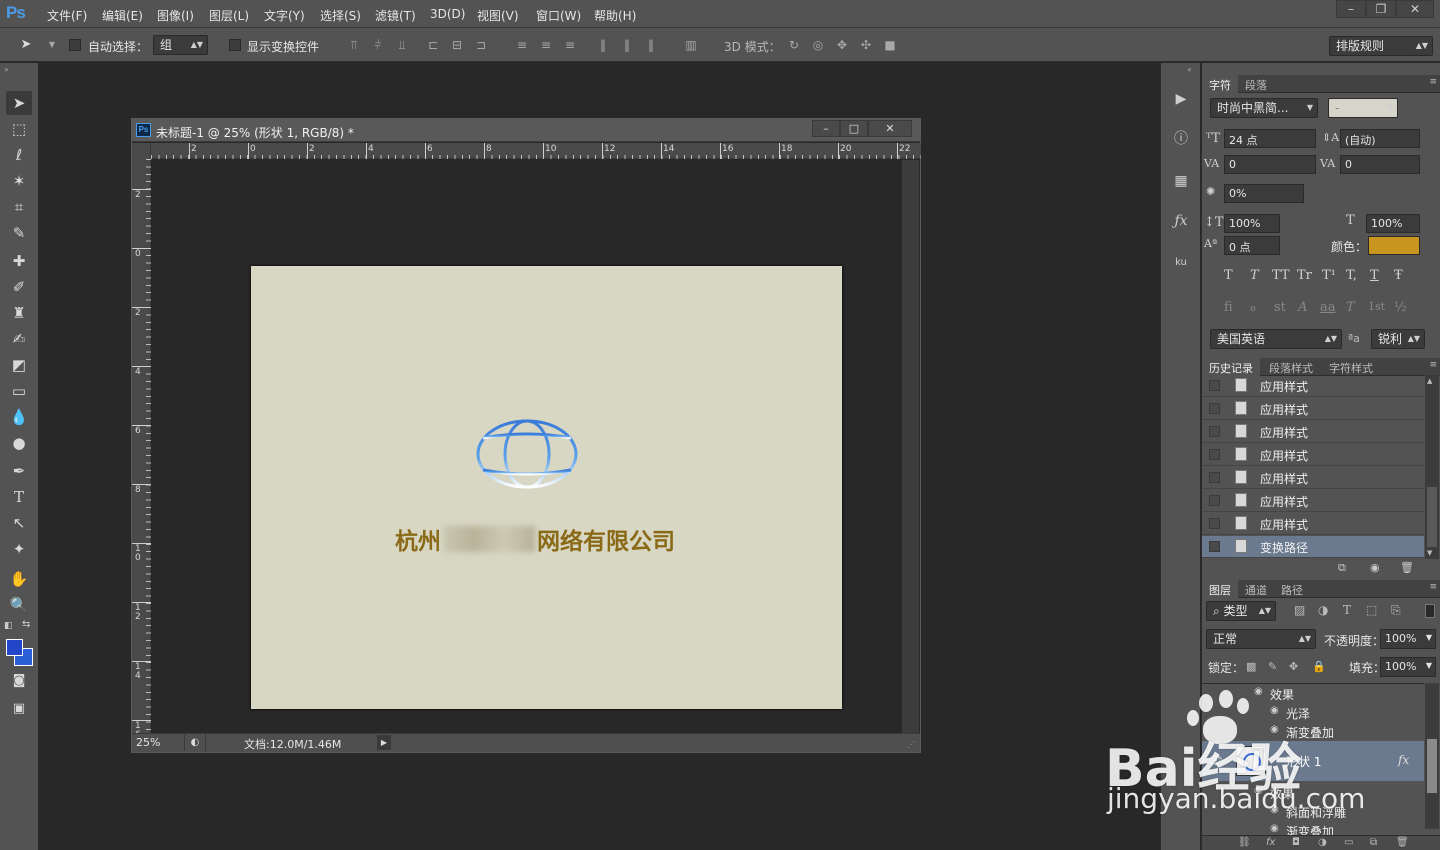 This screenshot has height=850, width=1440. What do you see at coordinates (457, 45) in the screenshot?
I see `align-hcenter-icon: ⊟` at bounding box center [457, 45].